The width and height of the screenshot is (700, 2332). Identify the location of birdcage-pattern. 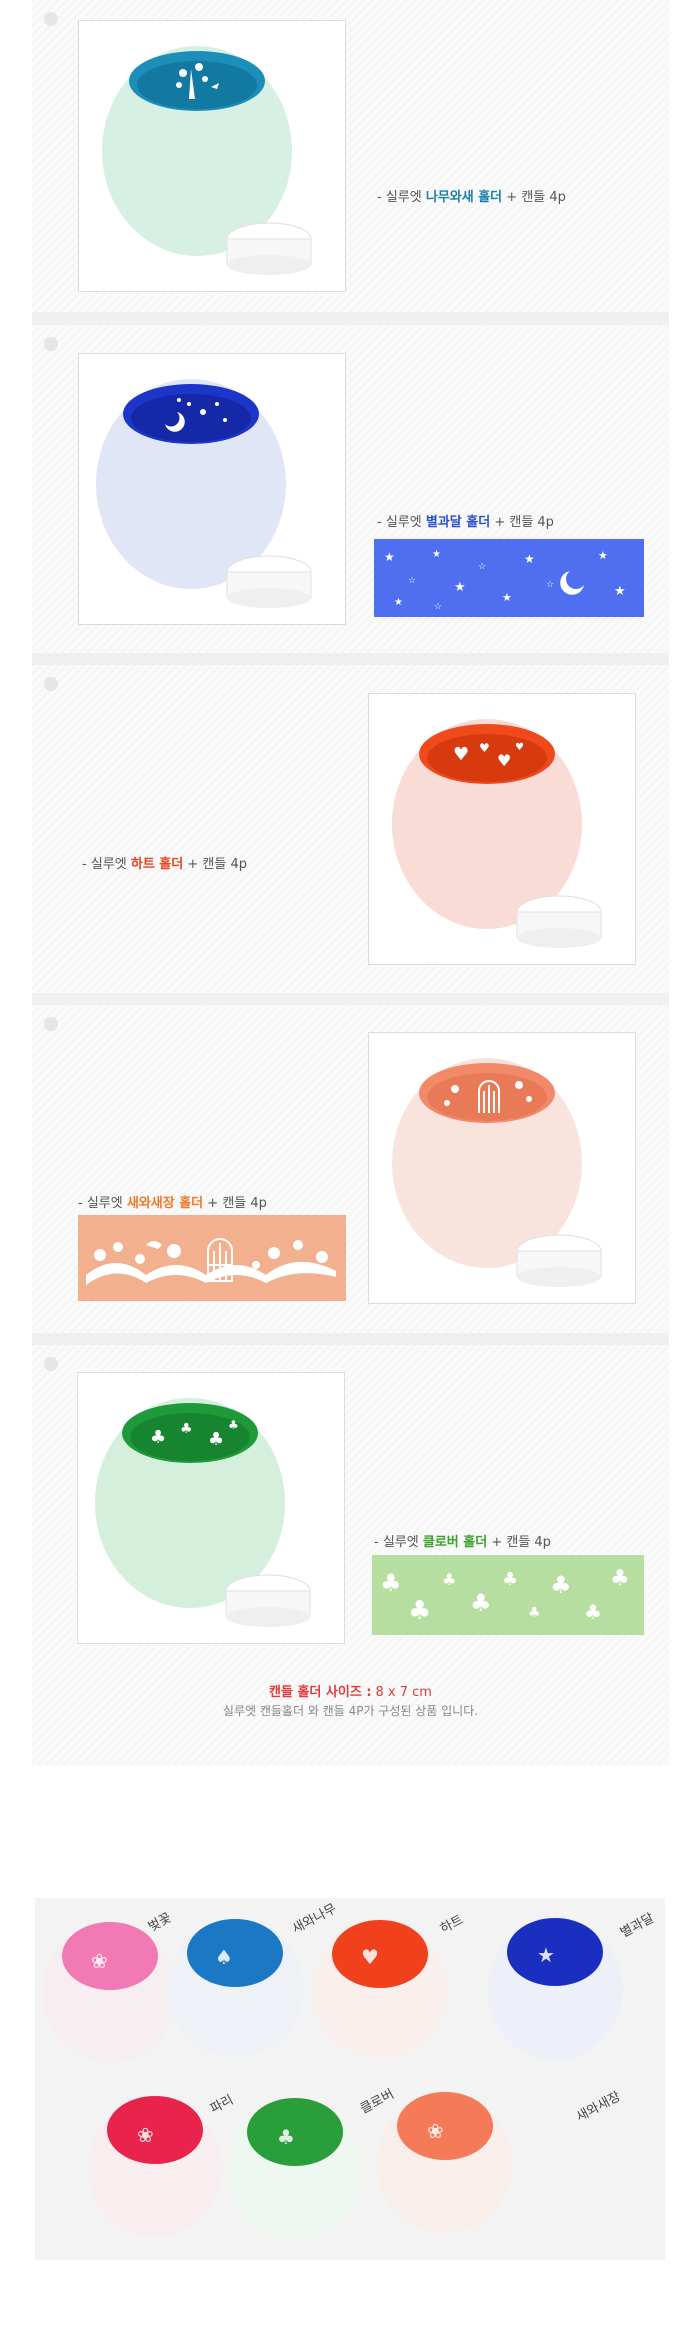
(212, 1258).